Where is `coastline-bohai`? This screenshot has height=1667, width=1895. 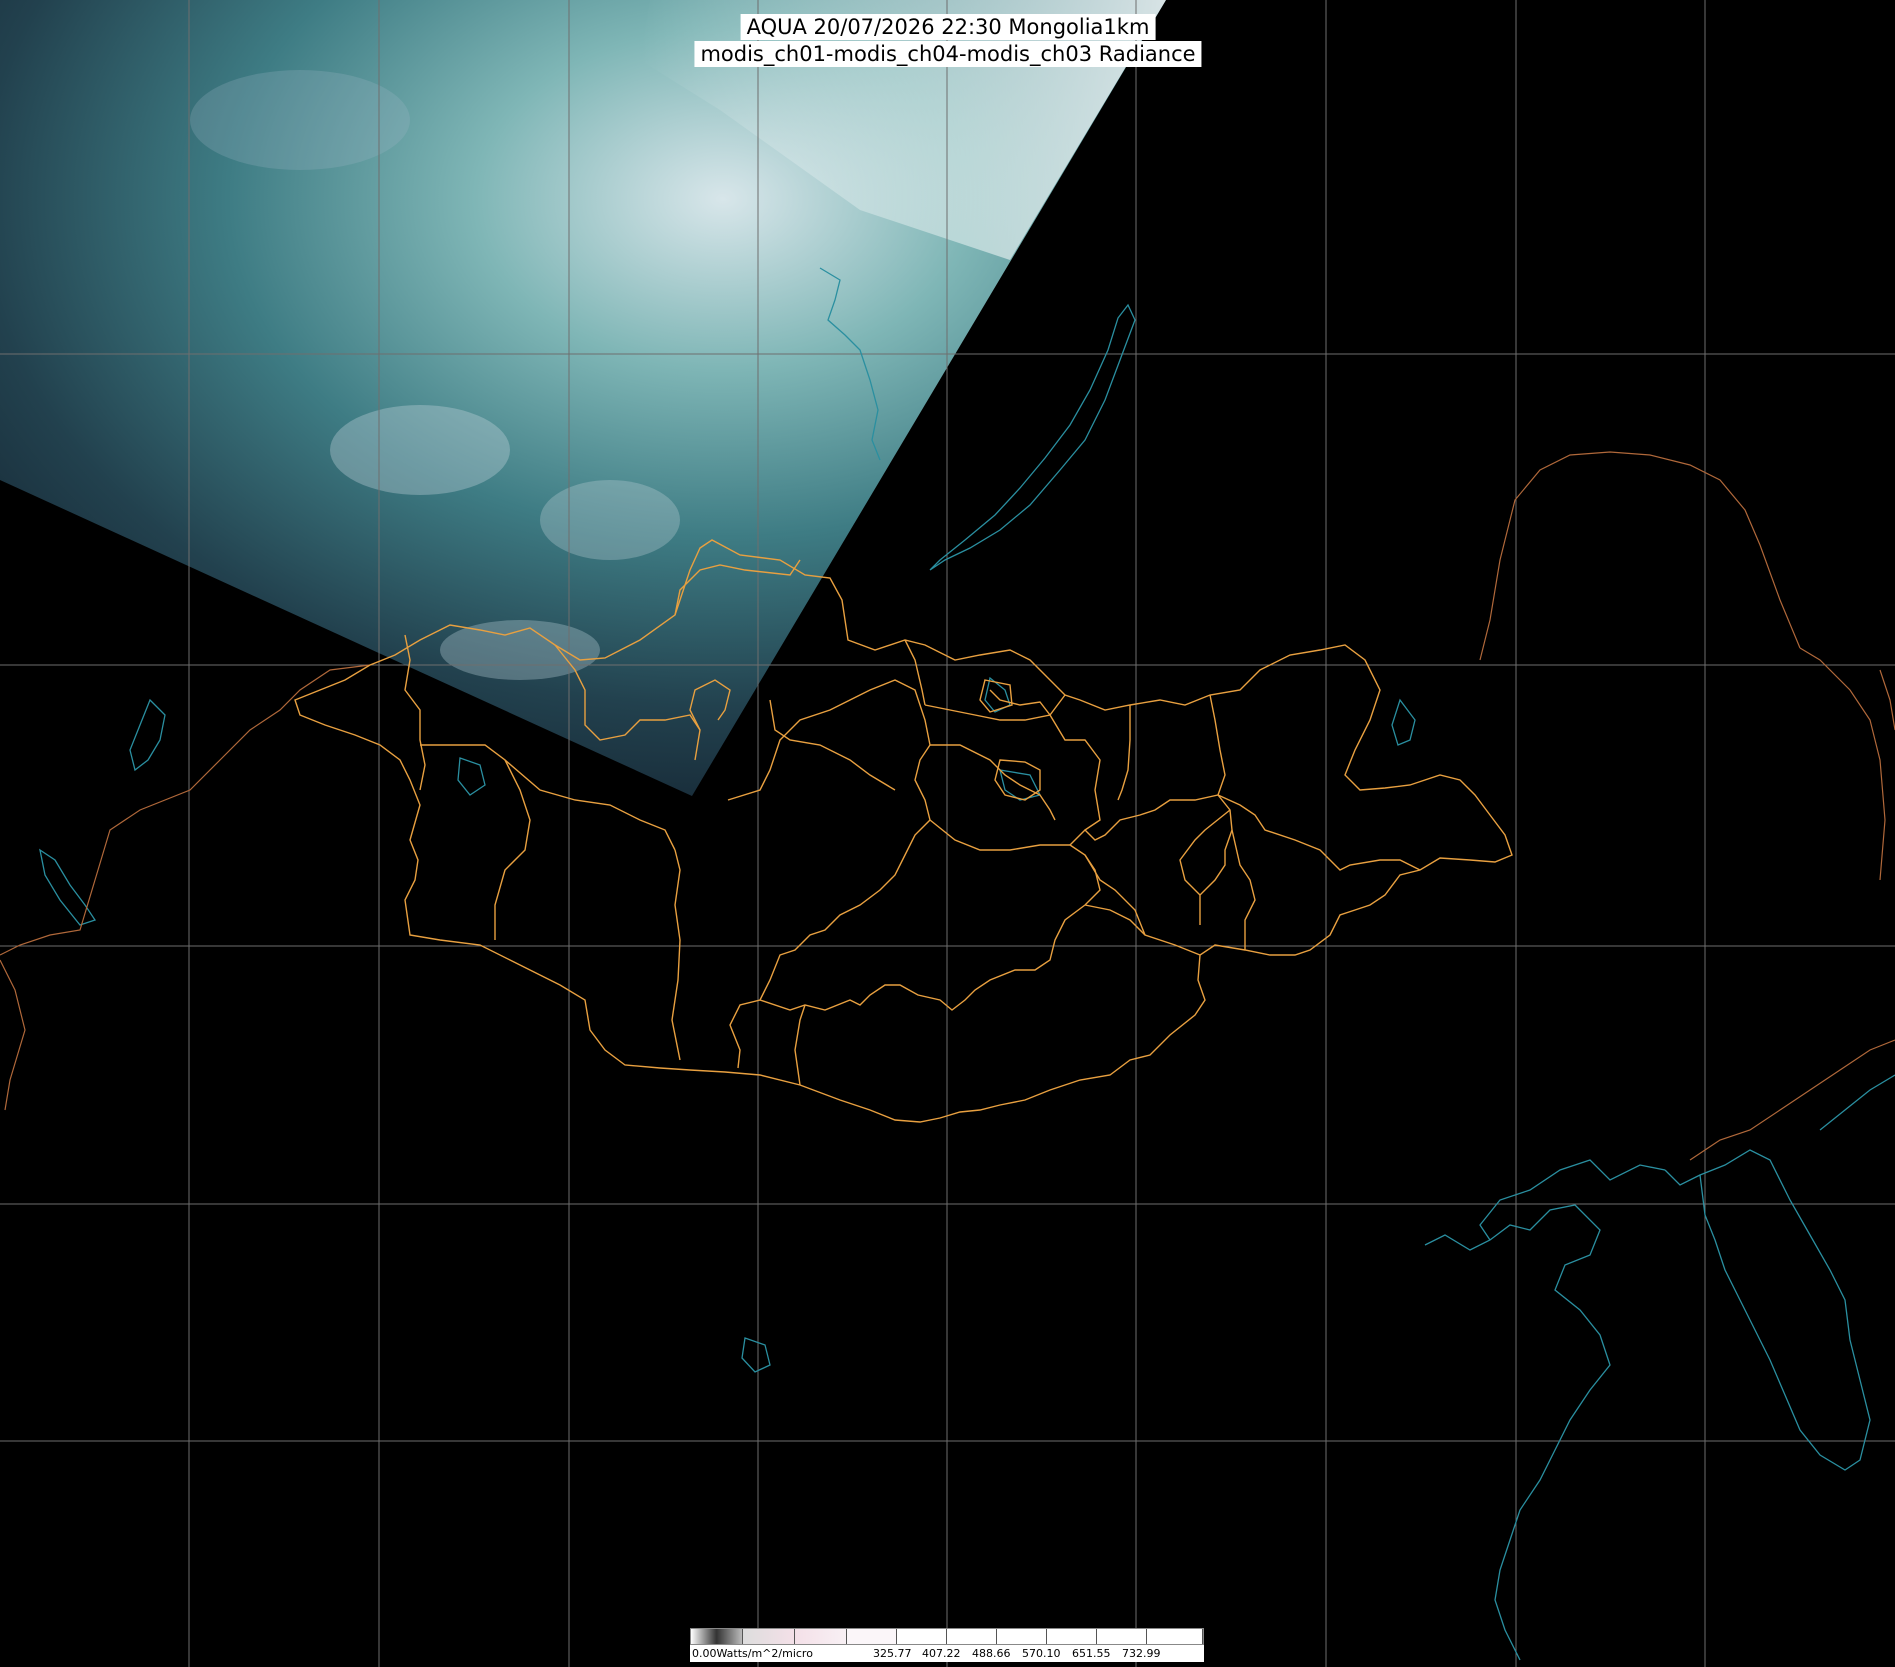
coastline-bohai is located at coordinates (1572, 1200).